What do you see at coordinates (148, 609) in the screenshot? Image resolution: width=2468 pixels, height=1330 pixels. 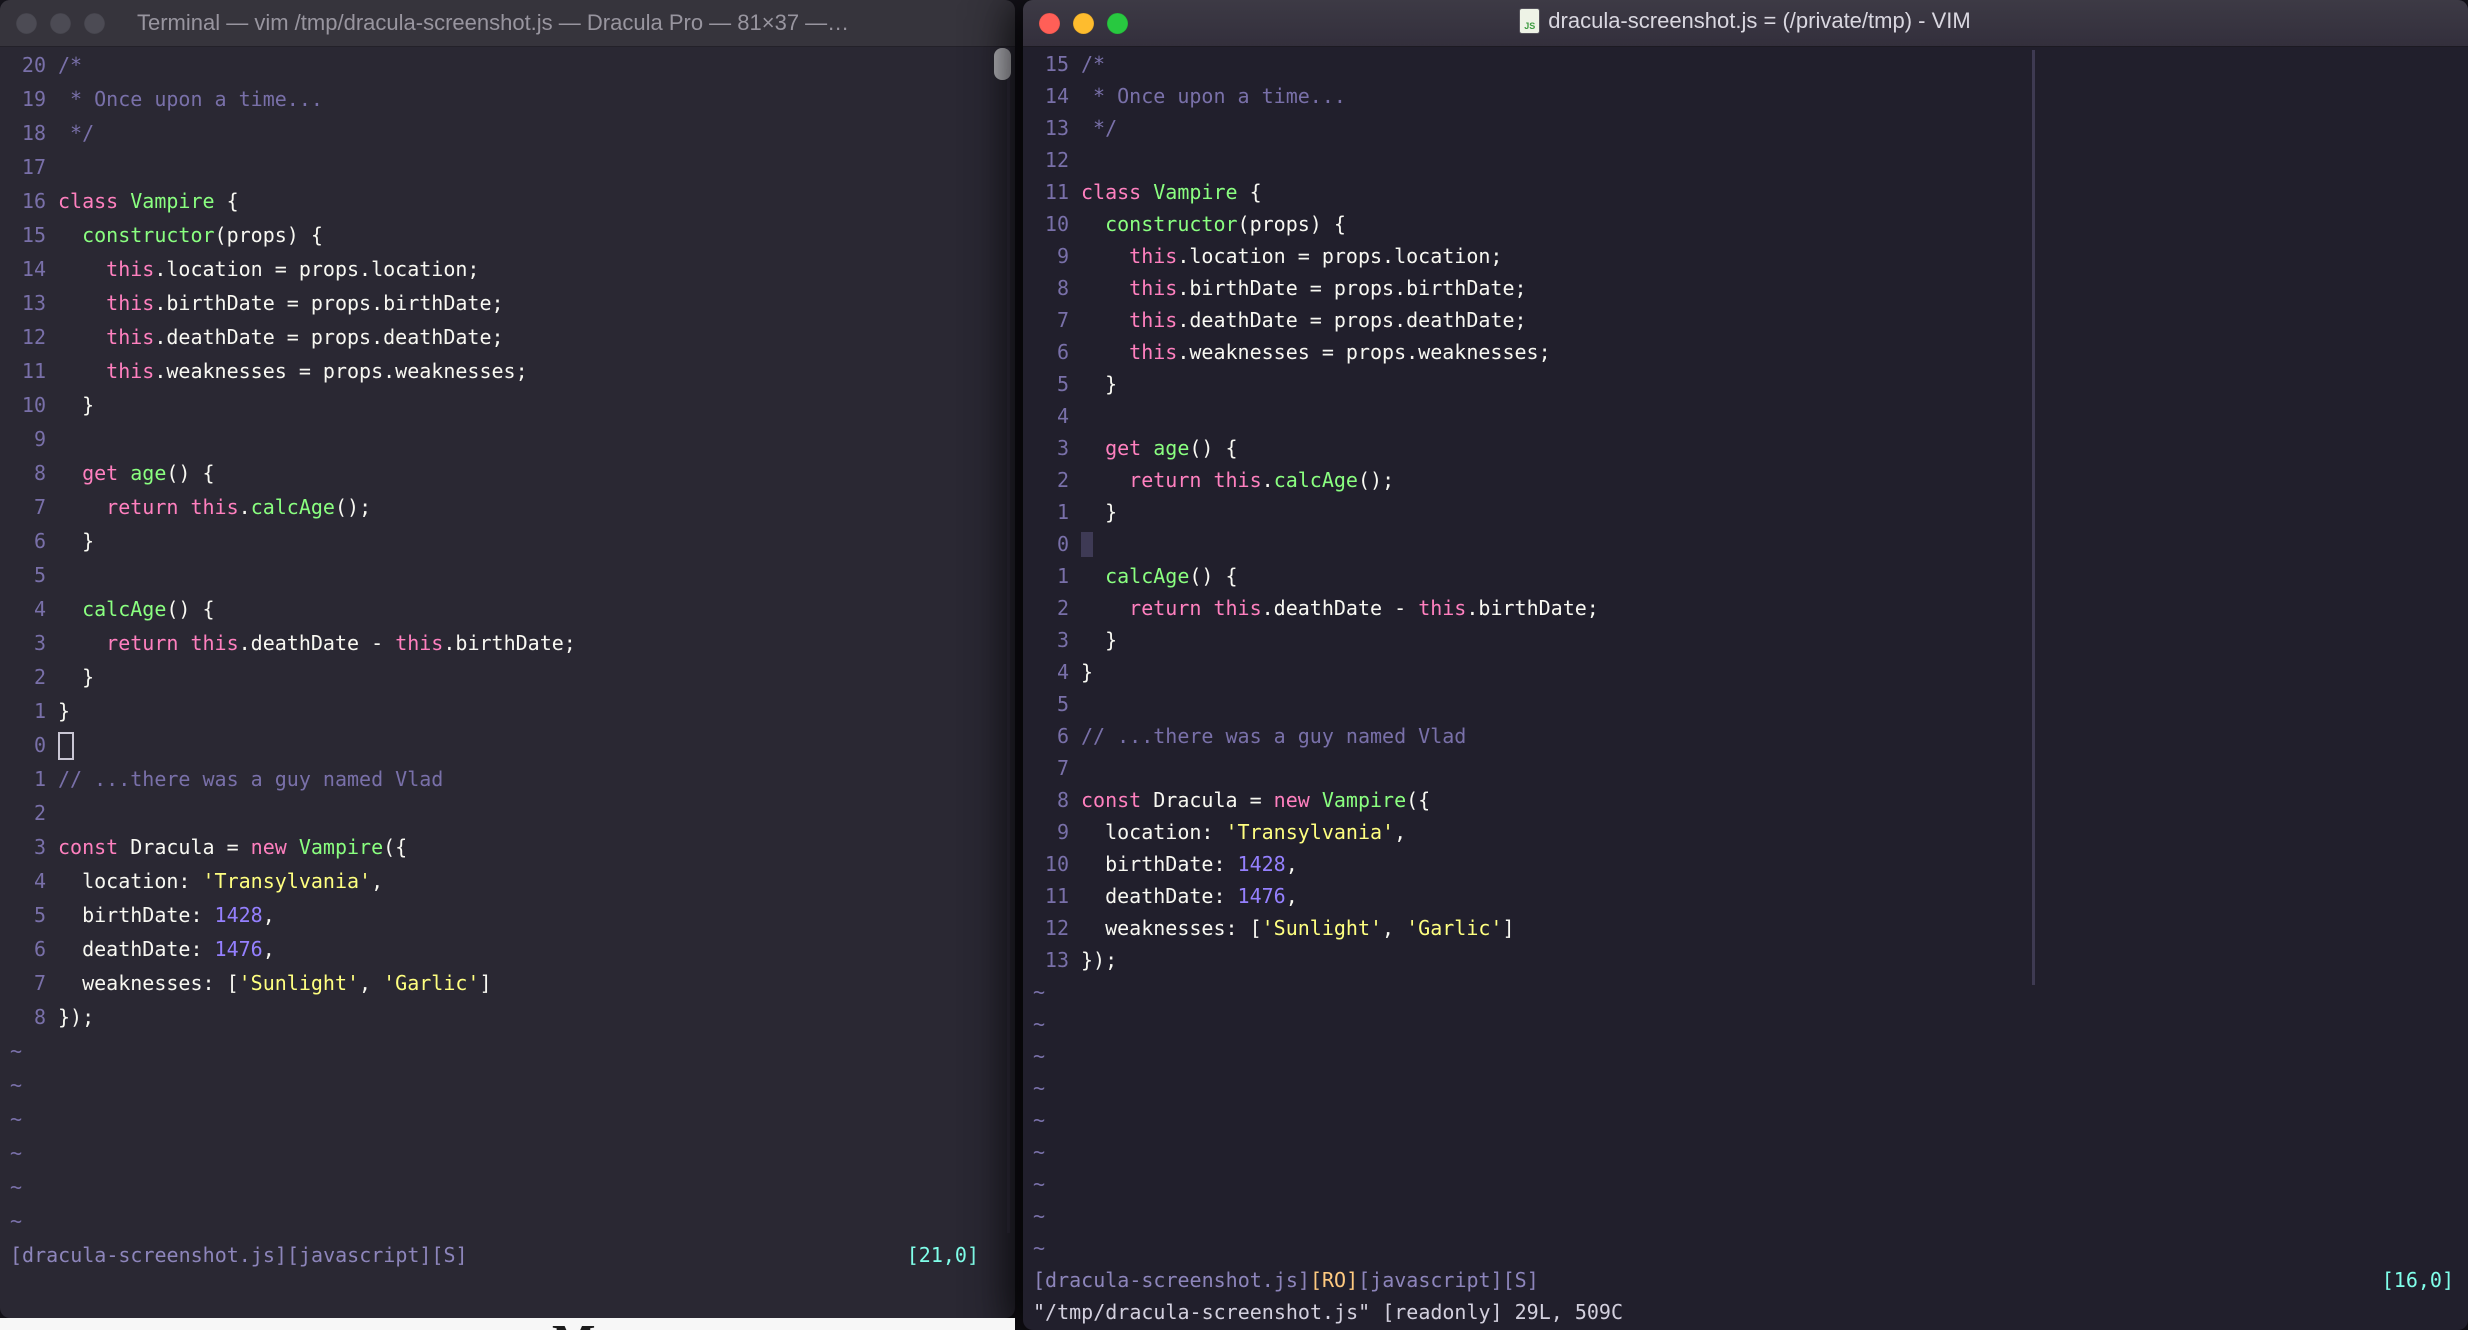 I see `code-text: calcAge() {` at bounding box center [148, 609].